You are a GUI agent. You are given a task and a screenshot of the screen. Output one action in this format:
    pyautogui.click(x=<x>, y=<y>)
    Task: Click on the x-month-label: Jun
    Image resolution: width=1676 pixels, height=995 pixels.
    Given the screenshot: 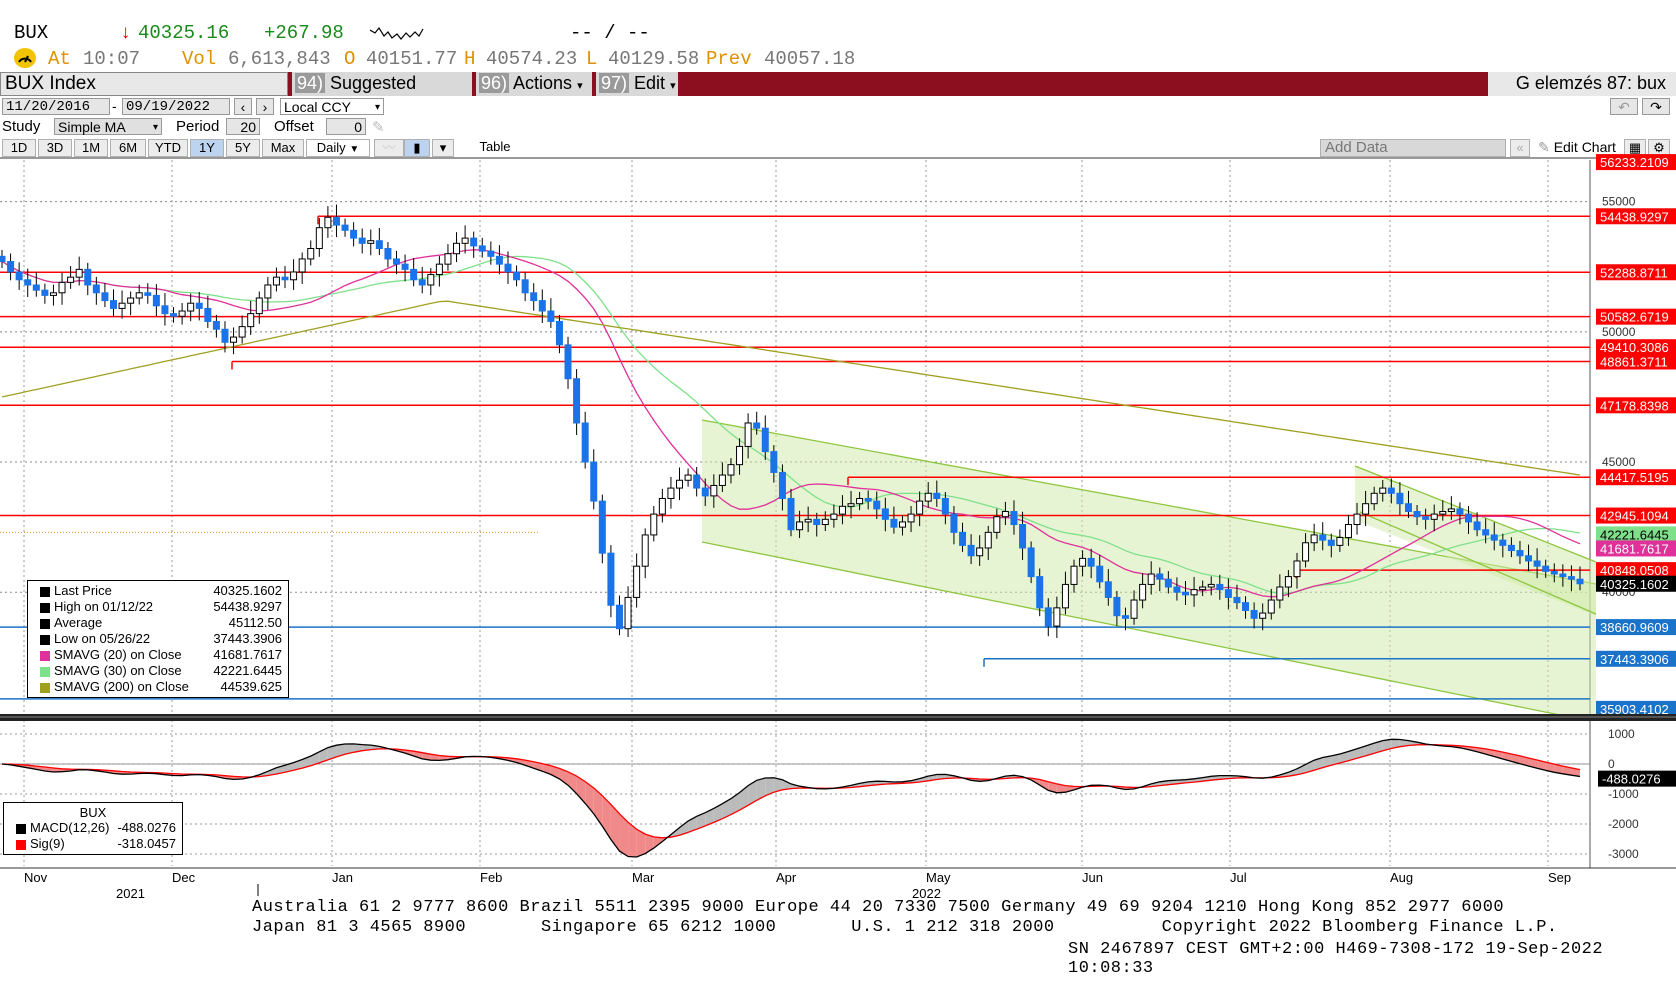 What is the action you would take?
    pyautogui.click(x=1092, y=877)
    